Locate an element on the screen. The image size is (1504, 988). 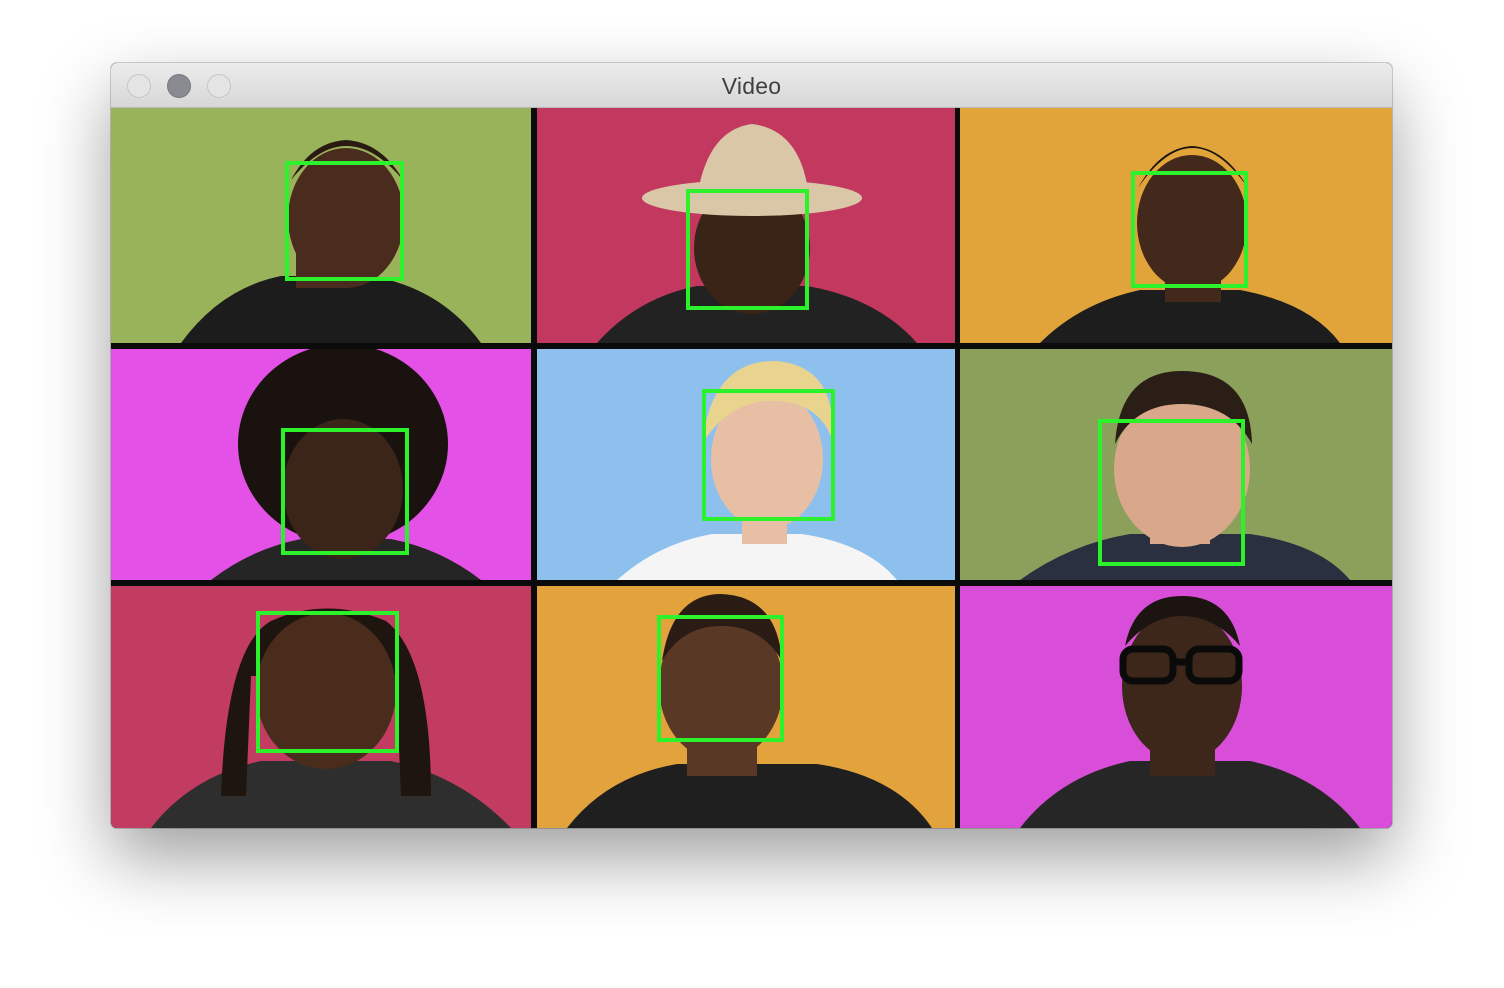
video-tile-r2c1 is located at coordinates (321, 464).